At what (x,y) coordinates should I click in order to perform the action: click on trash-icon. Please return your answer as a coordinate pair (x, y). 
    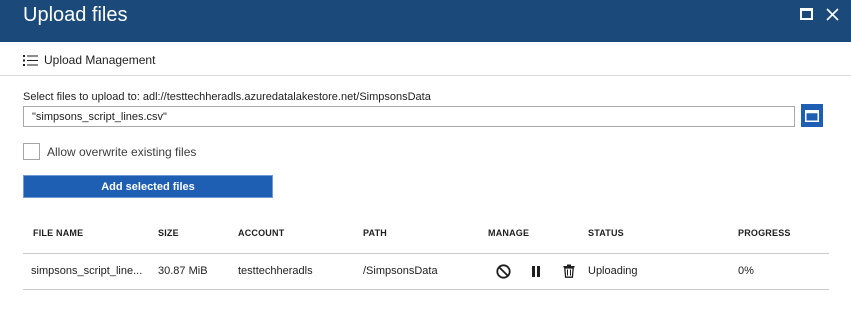
    Looking at the image, I should click on (569, 271).